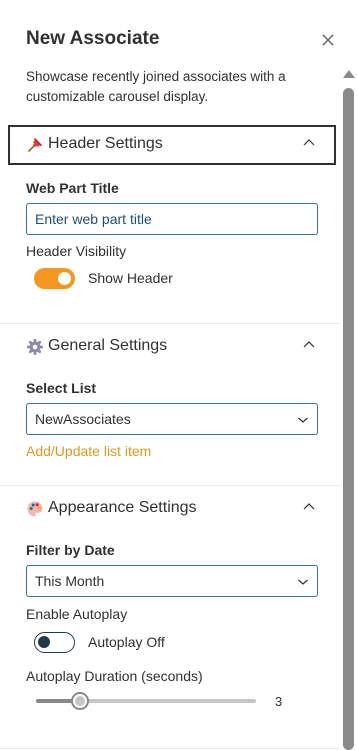  What do you see at coordinates (70, 581) in the screenshot?
I see `filter-by-date-value: This Month` at bounding box center [70, 581].